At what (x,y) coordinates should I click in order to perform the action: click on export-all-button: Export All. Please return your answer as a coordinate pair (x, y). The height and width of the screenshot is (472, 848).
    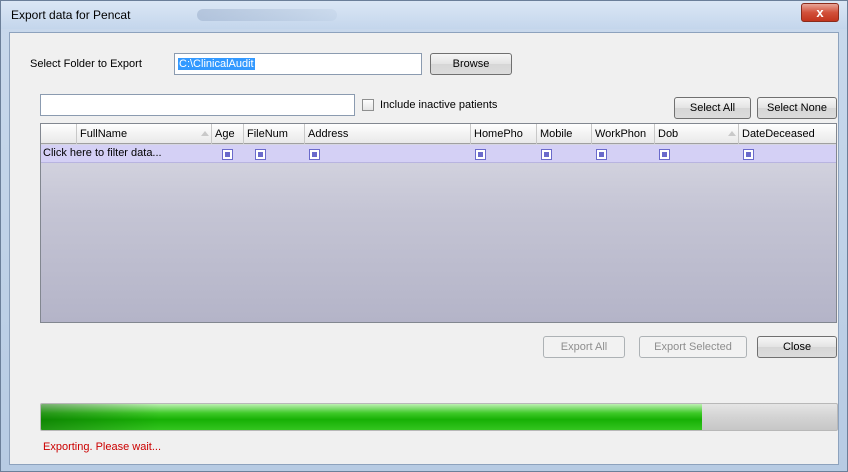
    Looking at the image, I should click on (584, 347).